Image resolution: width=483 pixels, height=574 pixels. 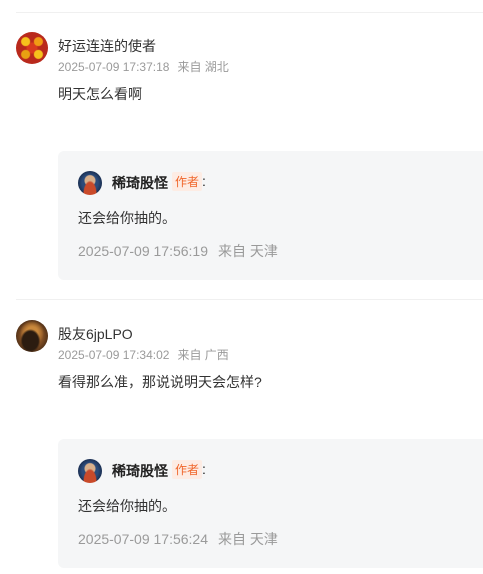 What do you see at coordinates (32, 336) in the screenshot?
I see `brown-avatar-icon` at bounding box center [32, 336].